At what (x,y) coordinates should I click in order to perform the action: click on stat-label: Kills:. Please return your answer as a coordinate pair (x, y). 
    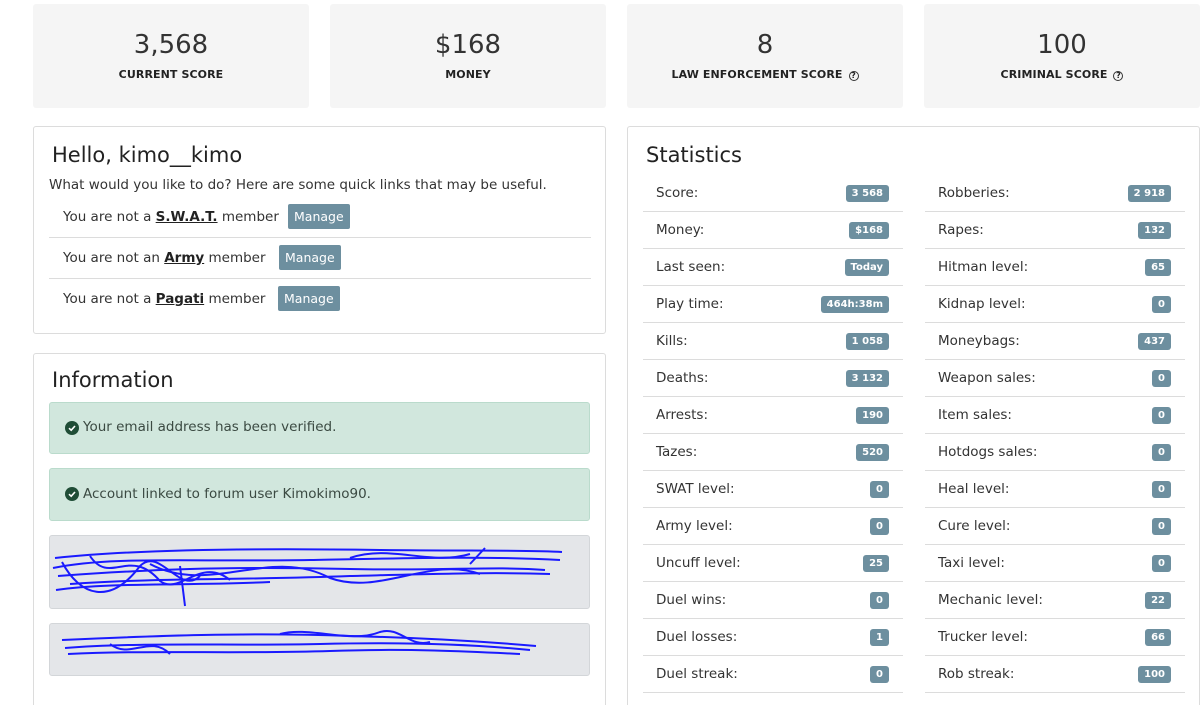
    Looking at the image, I should click on (672, 341).